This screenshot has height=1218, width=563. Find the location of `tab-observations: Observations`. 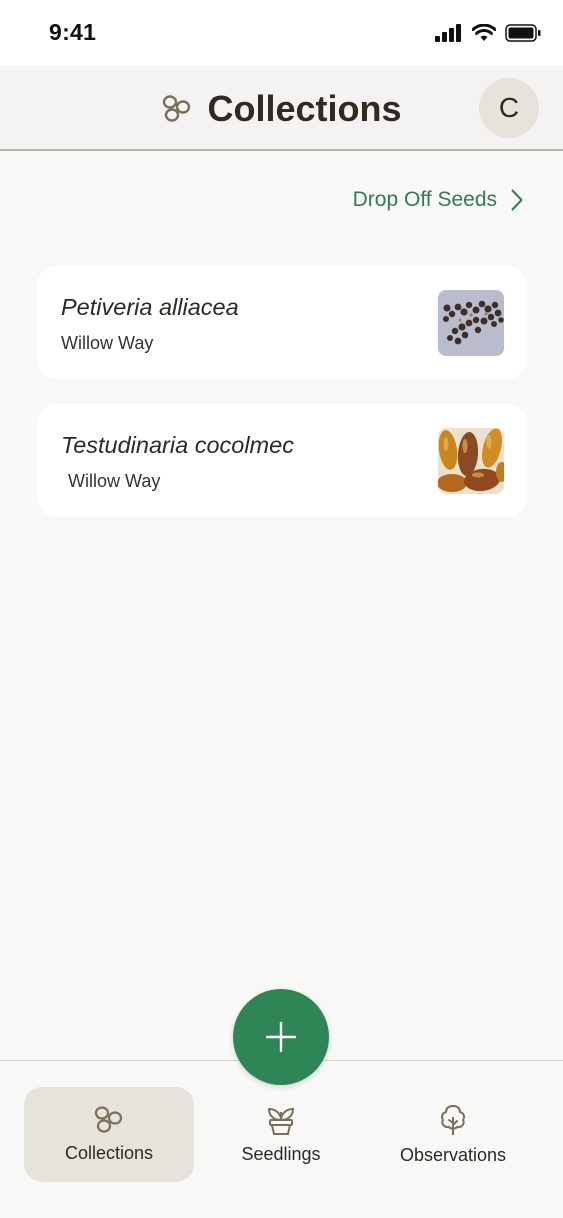

tab-observations: Observations is located at coordinates (453, 1134).